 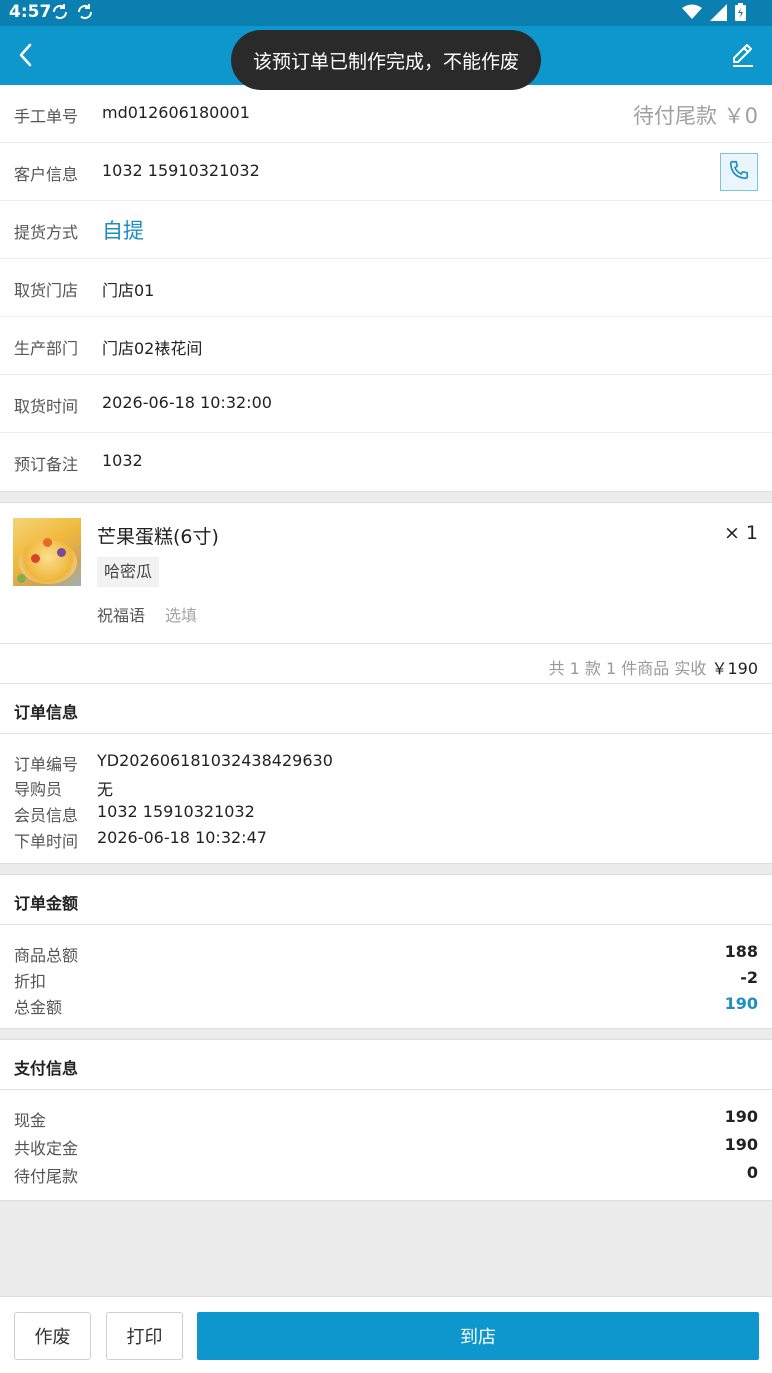 I want to click on customer-value: 1032 15910321032, so click(x=181, y=170).